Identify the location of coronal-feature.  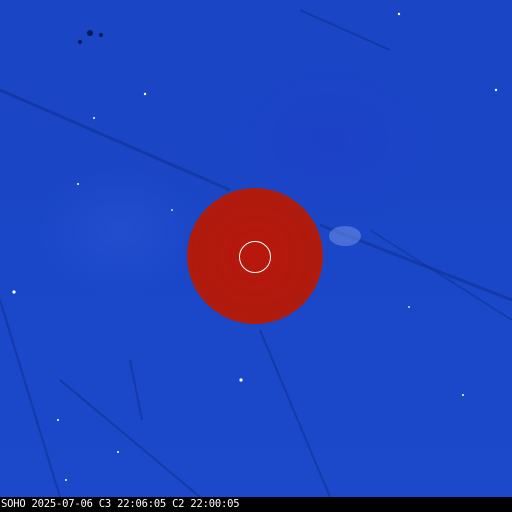
(345, 236).